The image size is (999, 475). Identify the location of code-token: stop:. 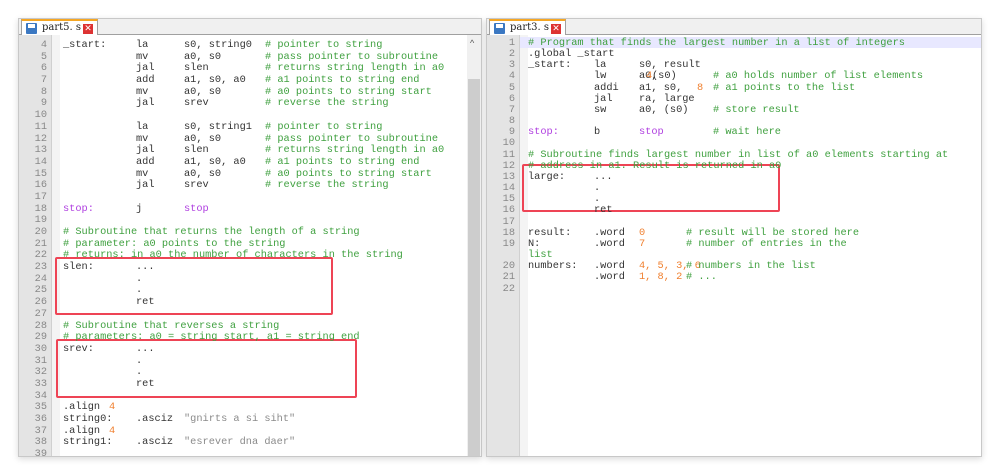
(78, 208).